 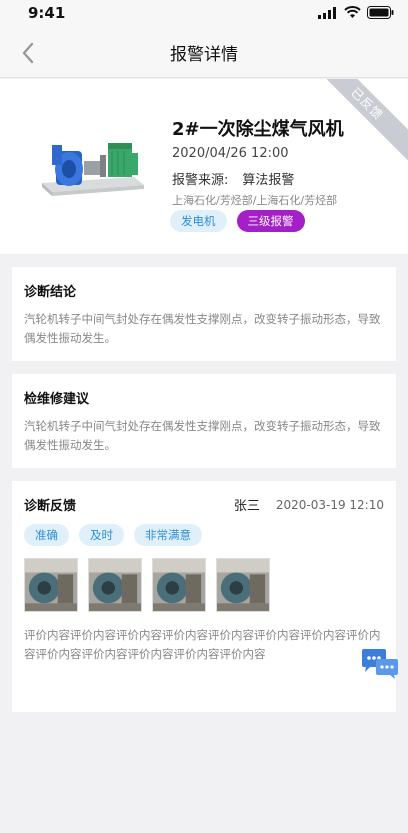 I want to click on alarm-source: 报警来源: 算法报警, so click(x=233, y=178).